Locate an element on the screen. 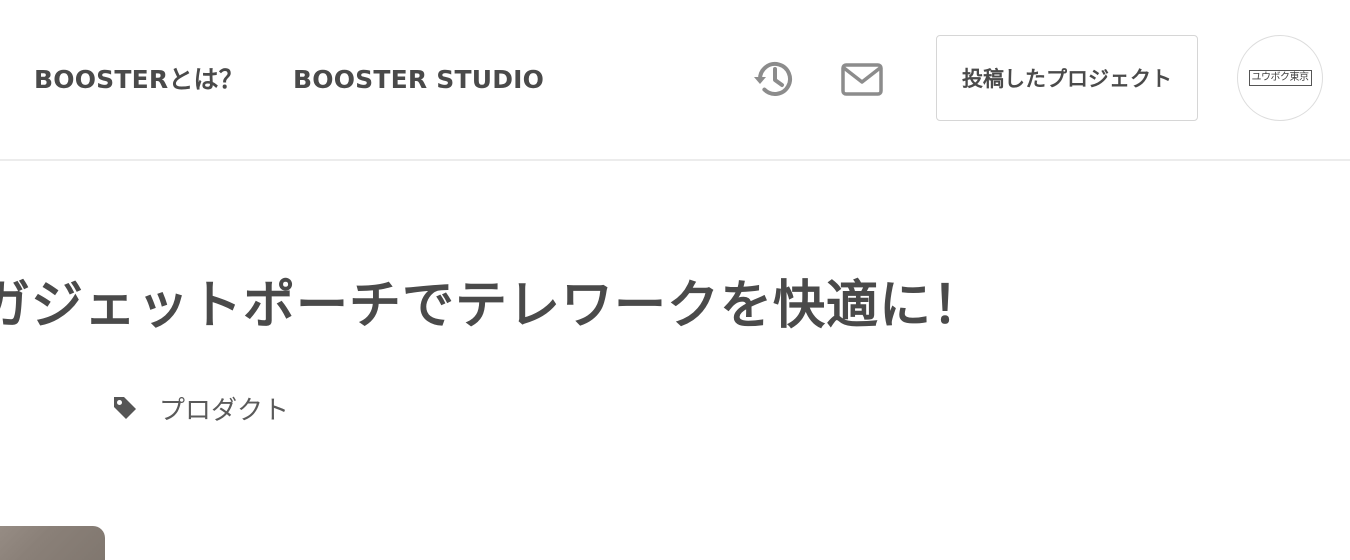 The height and width of the screenshot is (560, 1350). history-icon is located at coordinates (773, 79).